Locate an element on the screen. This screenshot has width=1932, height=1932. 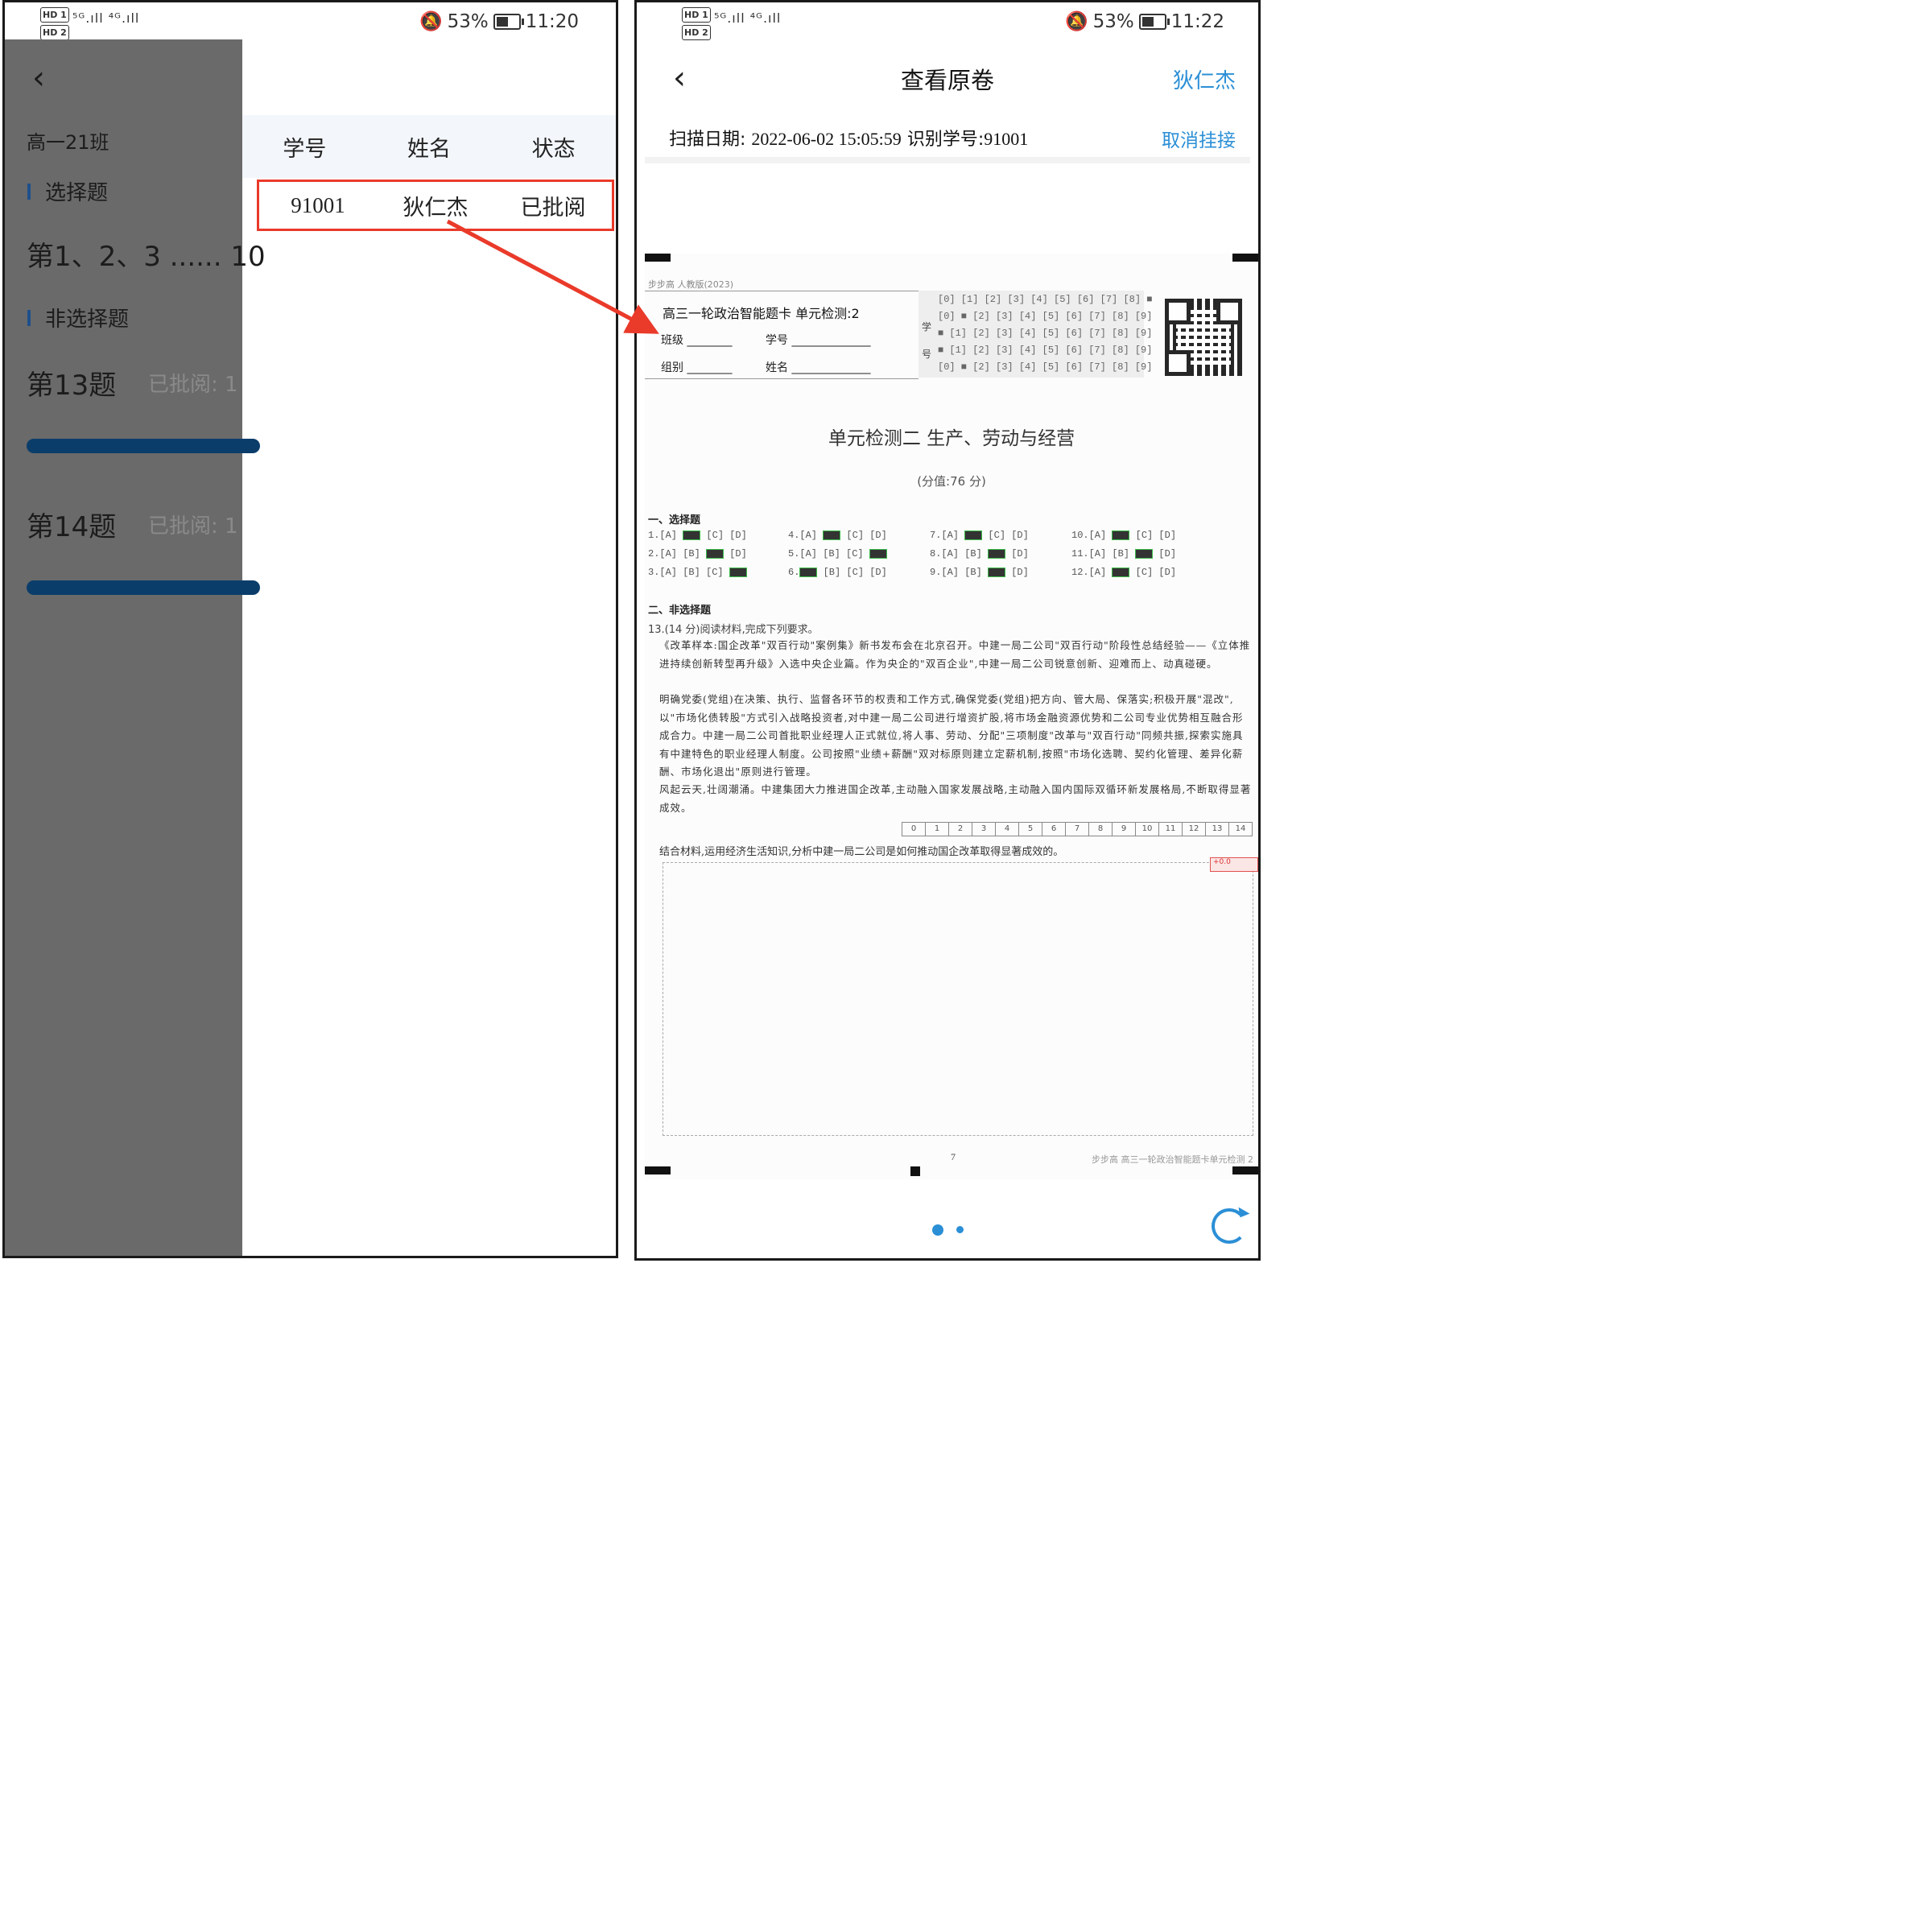
page-dot-active is located at coordinates (937, 1230).